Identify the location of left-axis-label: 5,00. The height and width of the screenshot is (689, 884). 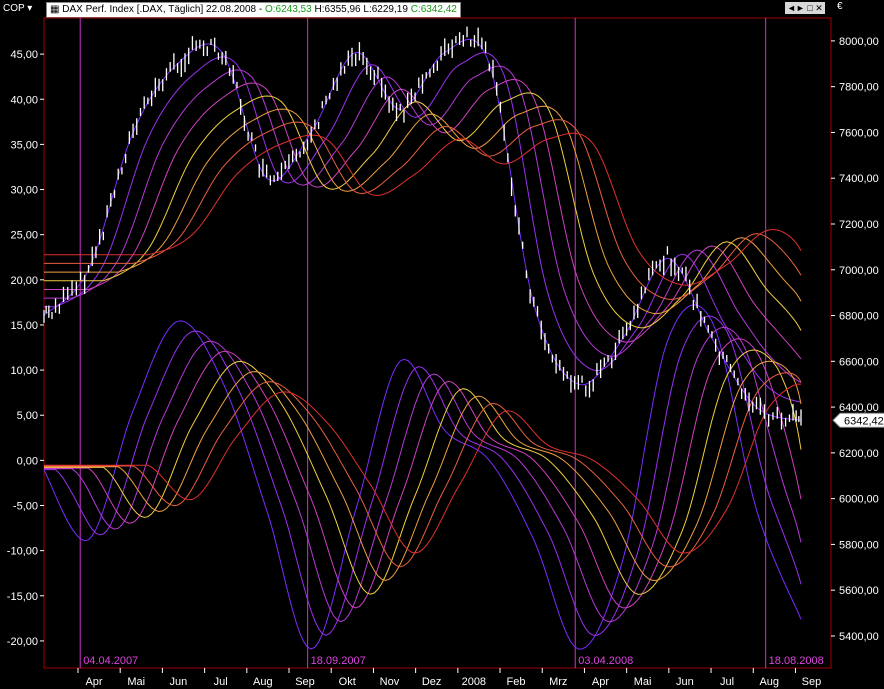
(27, 416).